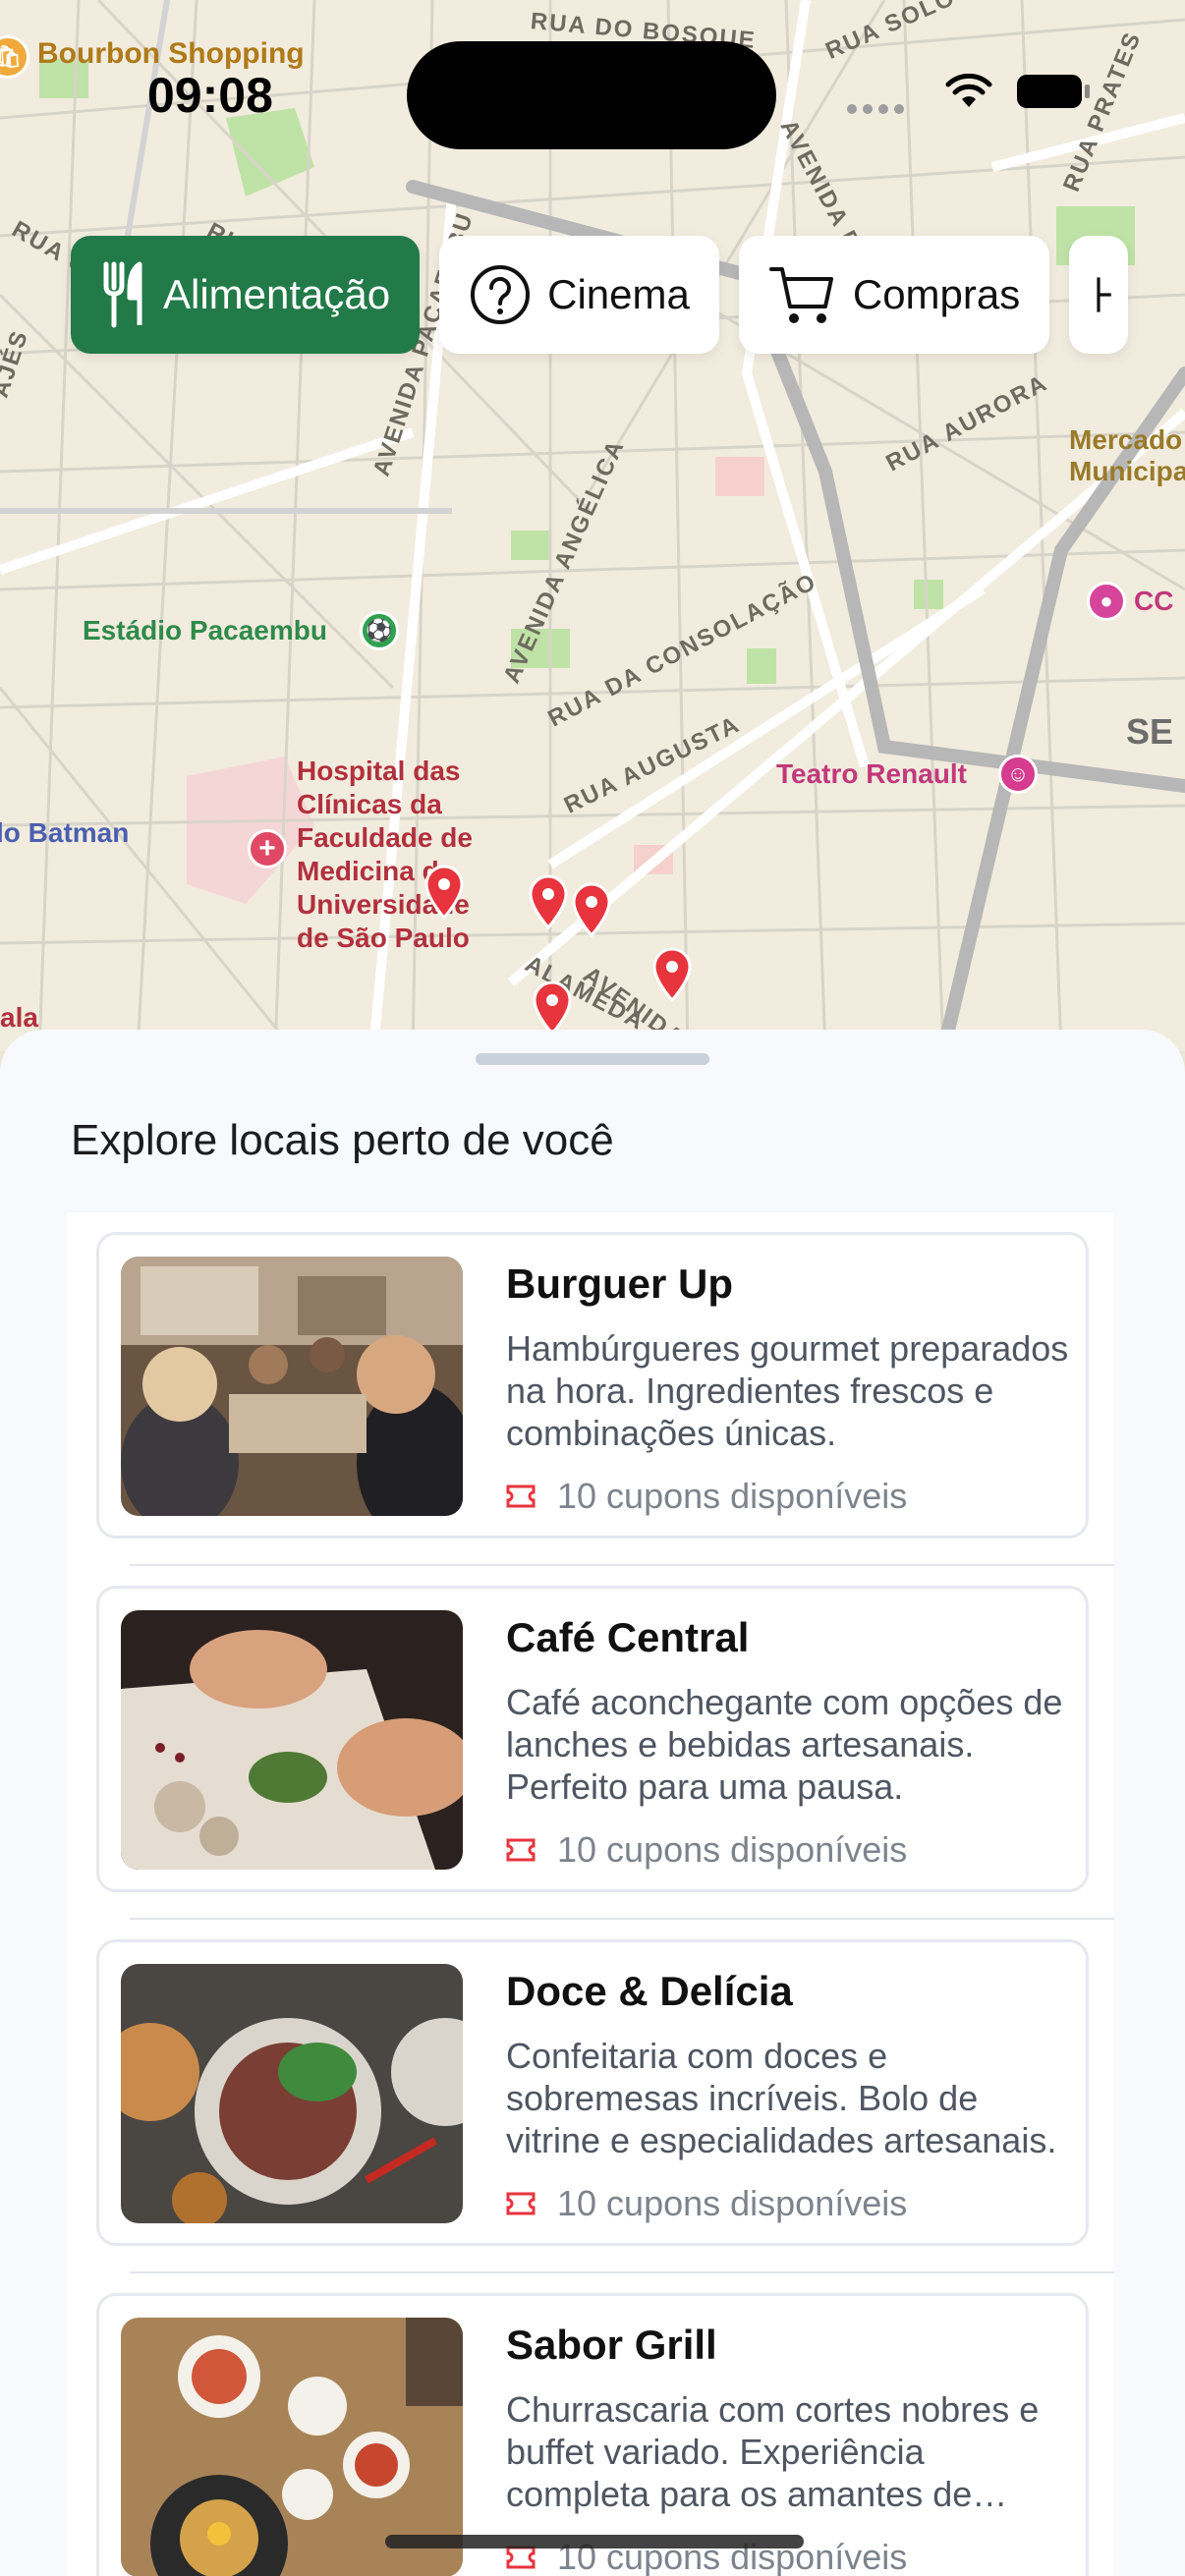 The height and width of the screenshot is (2576, 1185). What do you see at coordinates (872, 774) in the screenshot?
I see `map-label-teatro: Teatro Renault` at bounding box center [872, 774].